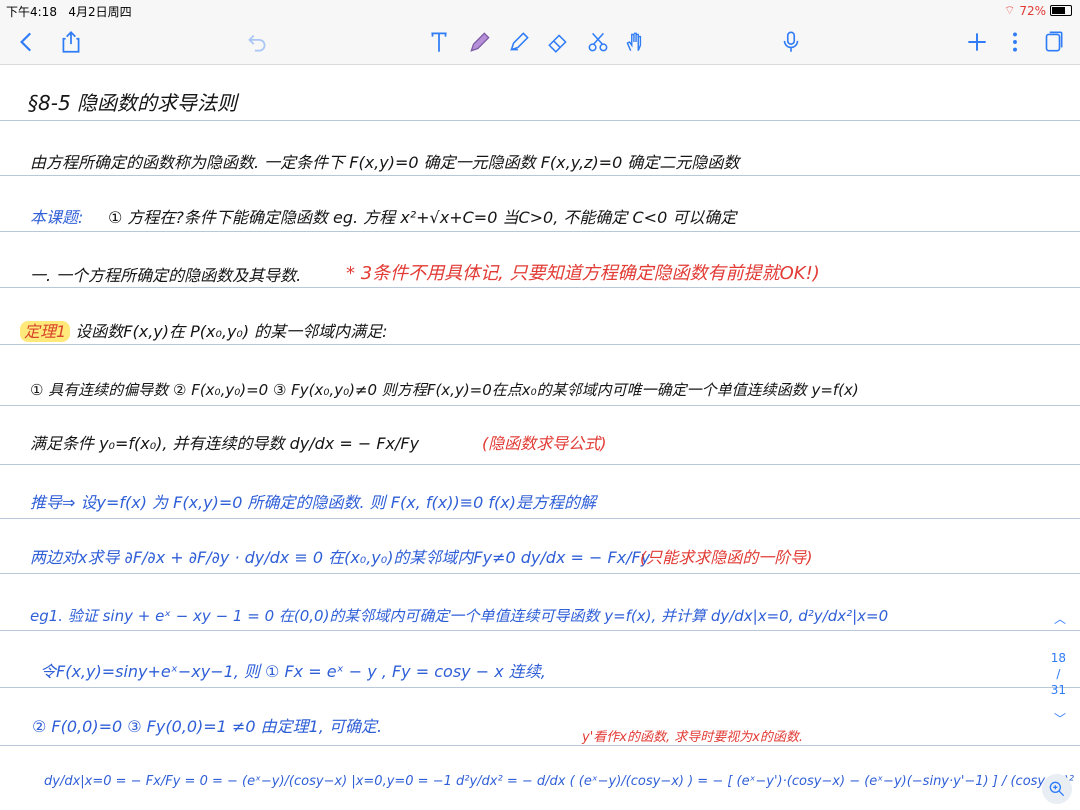 This screenshot has width=1080, height=810. I want to click on scroll-down-icon: ﹀, so click(1060, 718).